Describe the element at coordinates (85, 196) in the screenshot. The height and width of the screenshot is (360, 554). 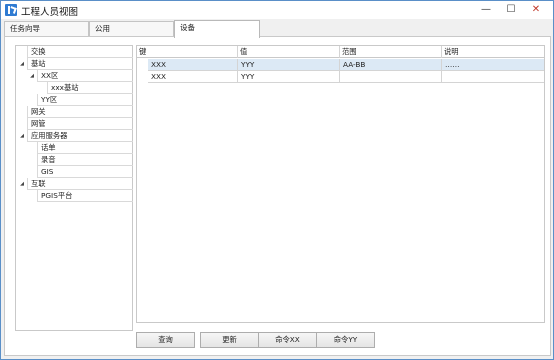
I see `tree-item-pgis-platform: PGIS平台` at that location.